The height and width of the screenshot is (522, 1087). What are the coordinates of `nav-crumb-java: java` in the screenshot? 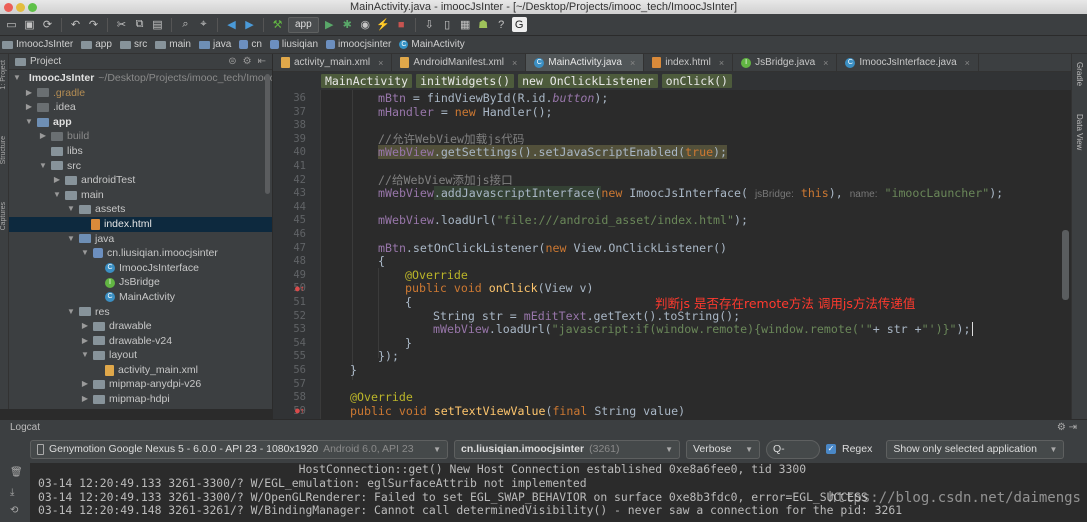 It's located at (214, 44).